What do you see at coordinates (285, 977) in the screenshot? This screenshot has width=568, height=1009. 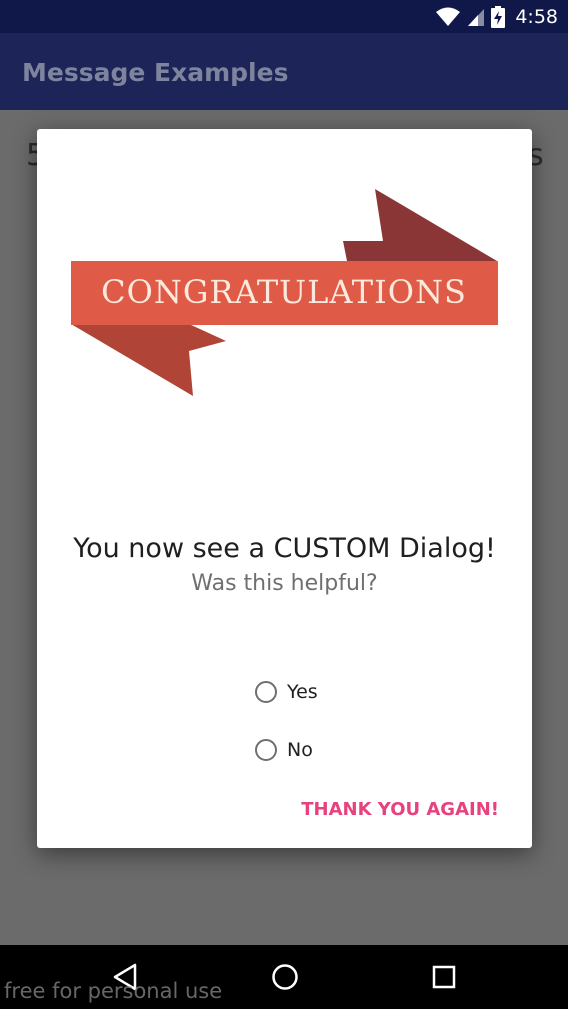 I see `home-icon` at bounding box center [285, 977].